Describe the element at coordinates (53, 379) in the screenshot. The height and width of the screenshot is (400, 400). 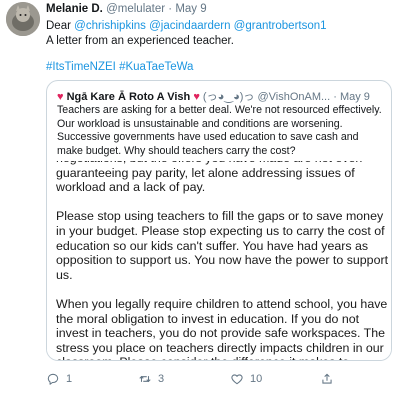
I see `reply-icon` at that location.